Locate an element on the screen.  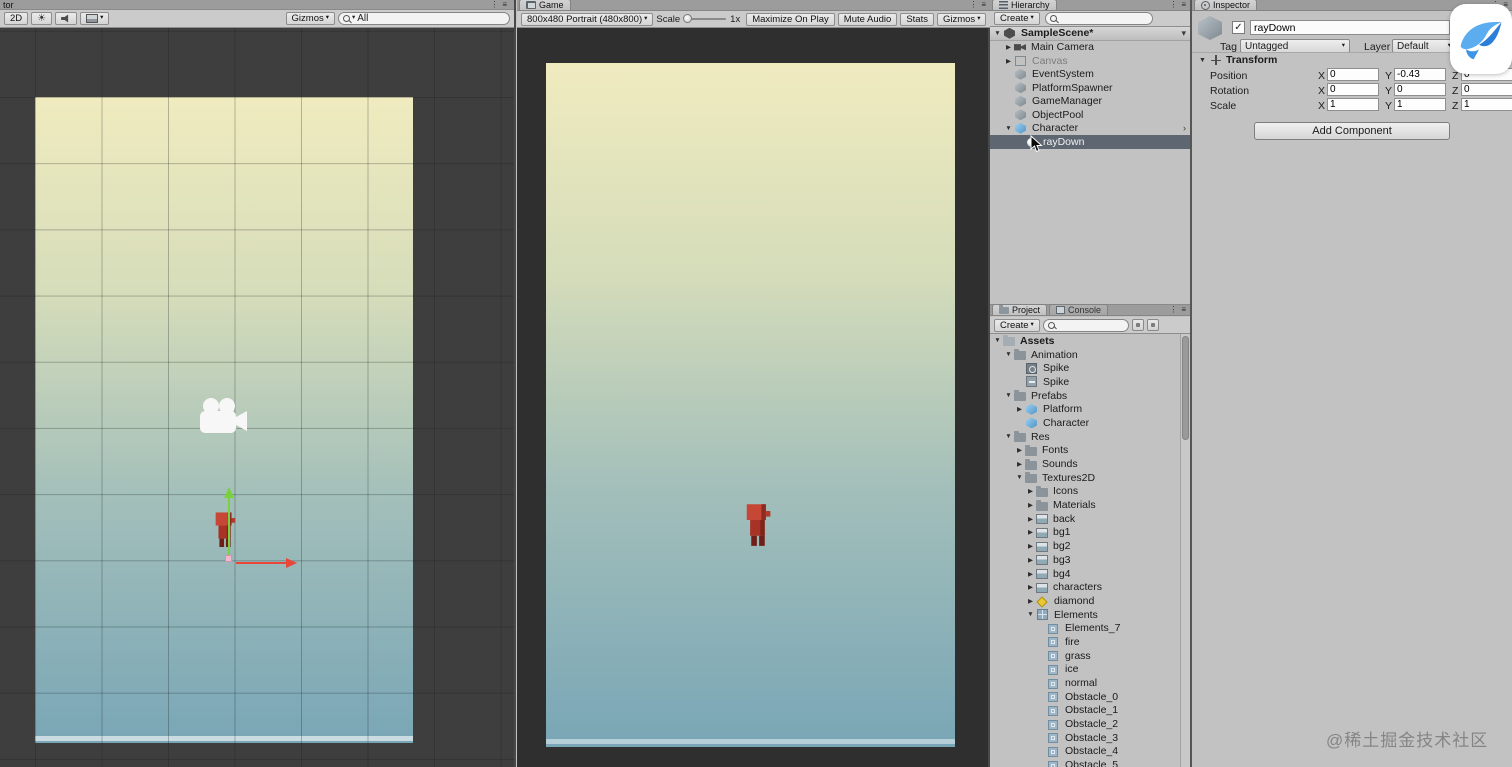
mute-audio-button: Mute Audio is located at coordinates (867, 19).